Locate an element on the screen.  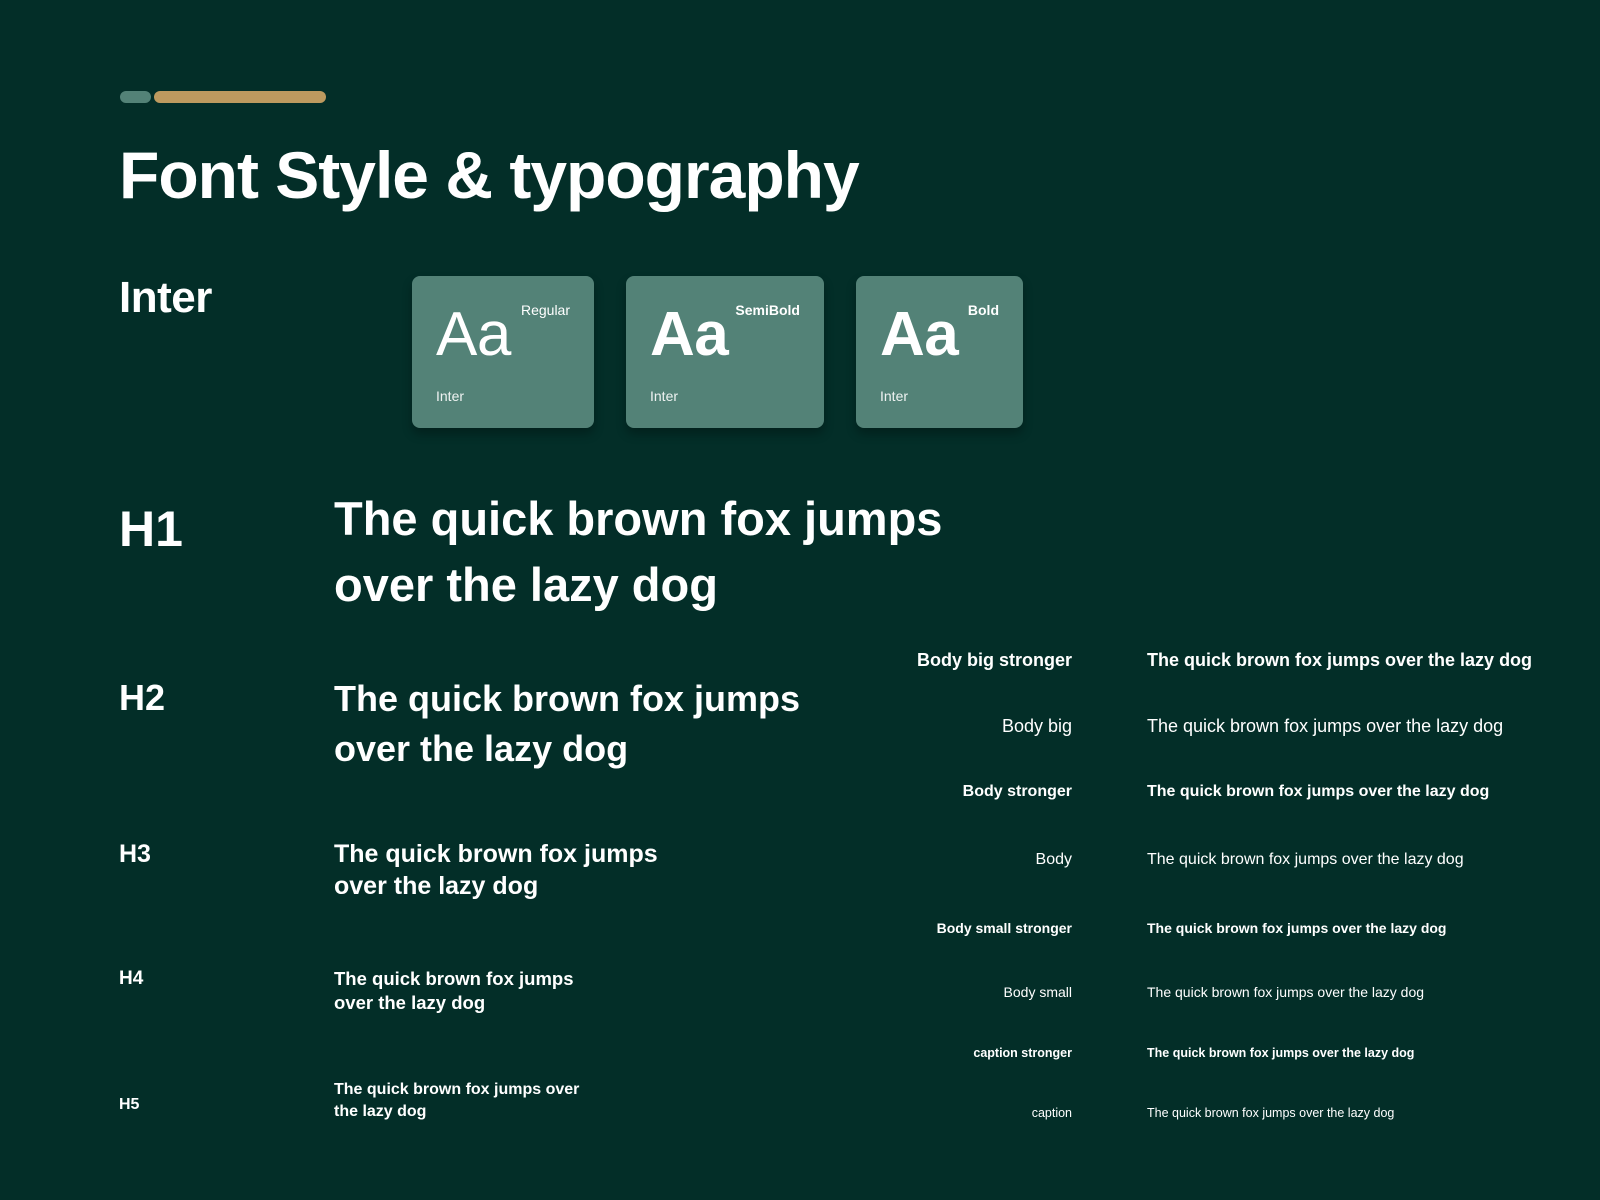
card-weight-label: Regular is located at coordinates (545, 310).